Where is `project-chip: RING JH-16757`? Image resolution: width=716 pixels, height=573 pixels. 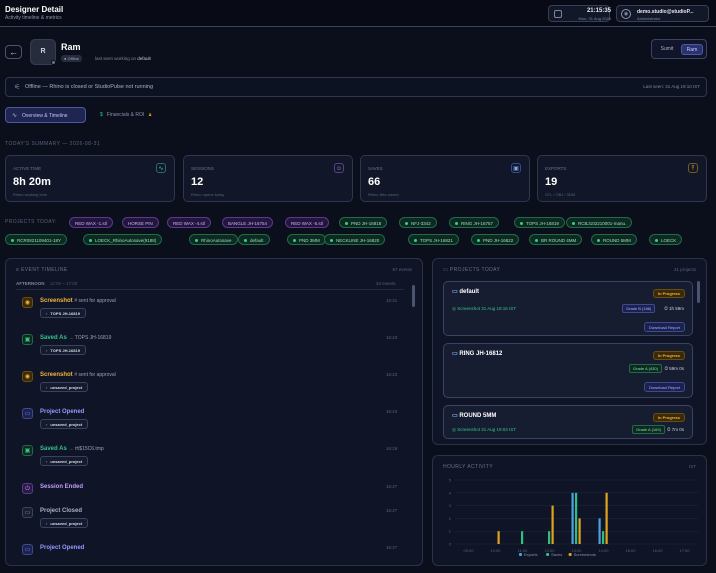 project-chip: RING JH-16757 is located at coordinates (474, 222).